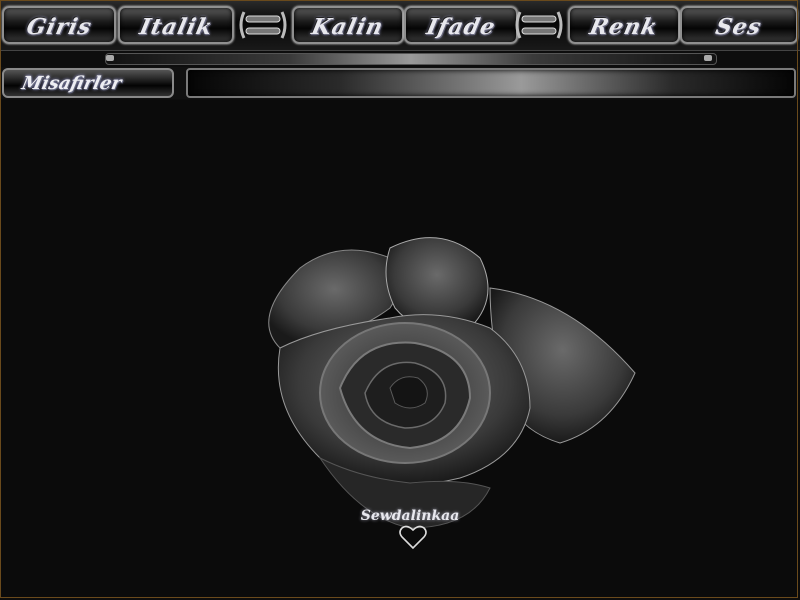 This screenshot has height=600, width=800. What do you see at coordinates (708, 58) in the screenshot?
I see `slider-right-handle` at bounding box center [708, 58].